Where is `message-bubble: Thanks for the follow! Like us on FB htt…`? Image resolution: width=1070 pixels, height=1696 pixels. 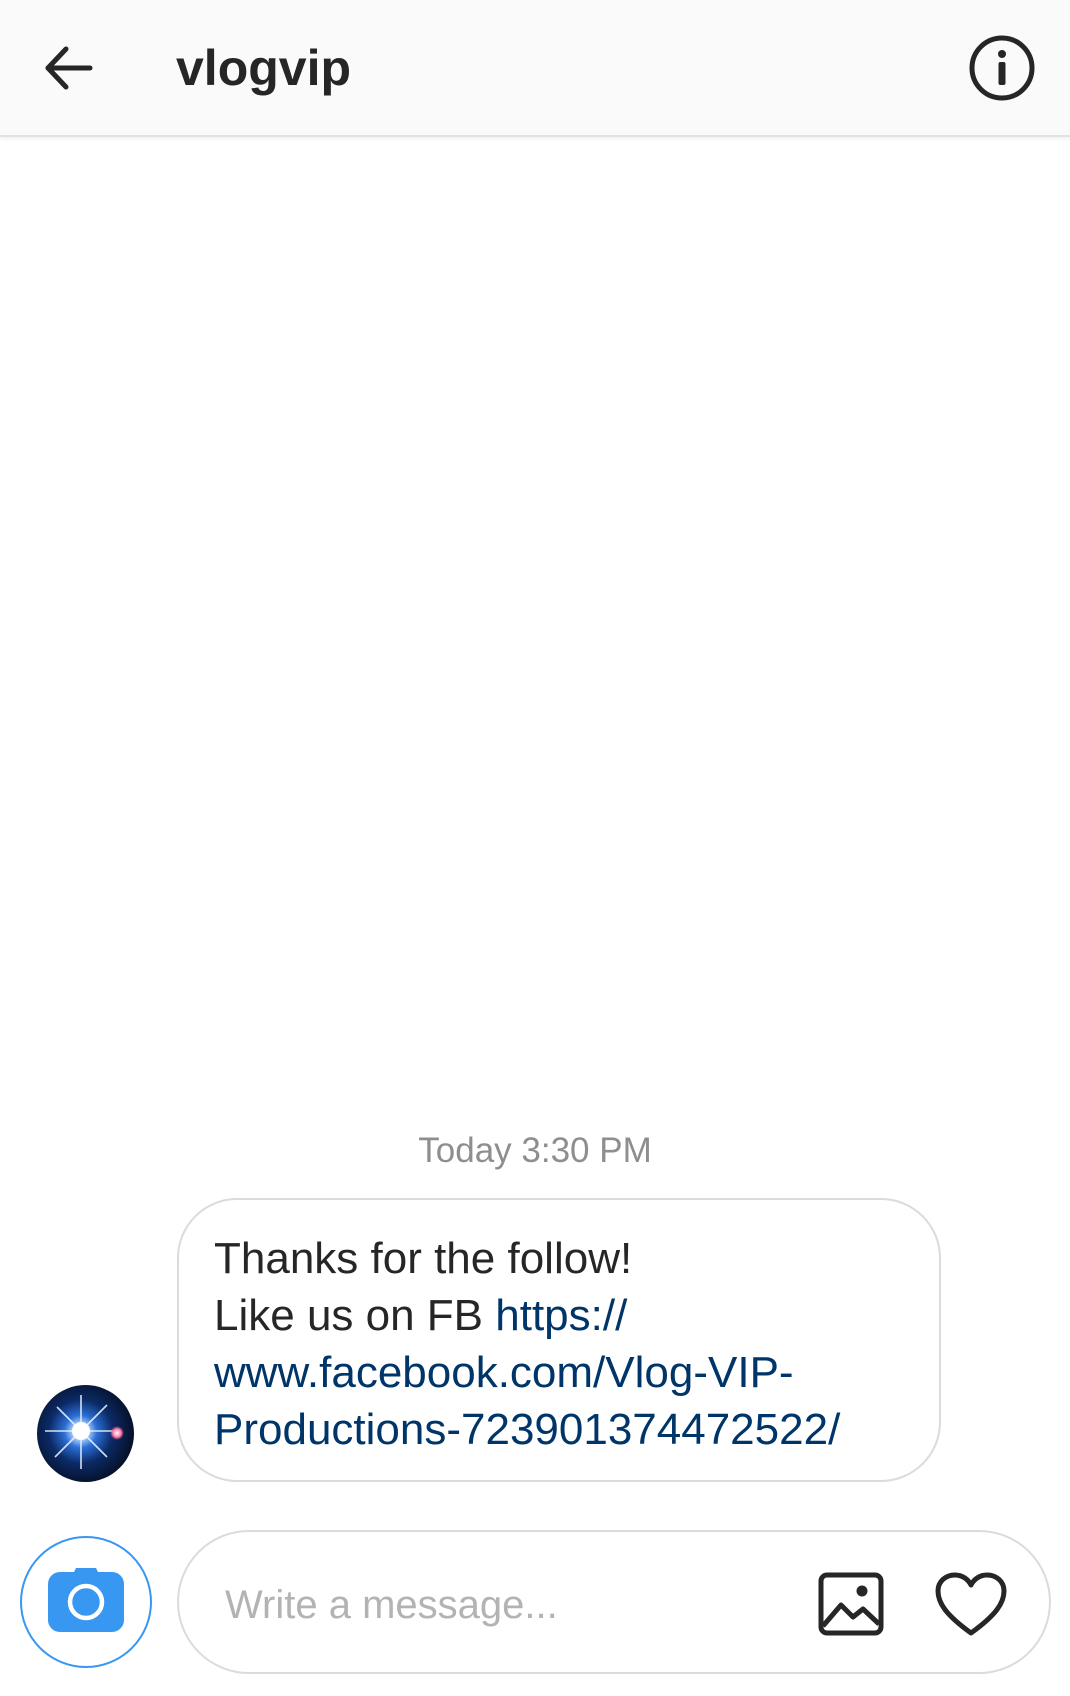 message-bubble: Thanks for the follow! Like us on FB htt… is located at coordinates (559, 1340).